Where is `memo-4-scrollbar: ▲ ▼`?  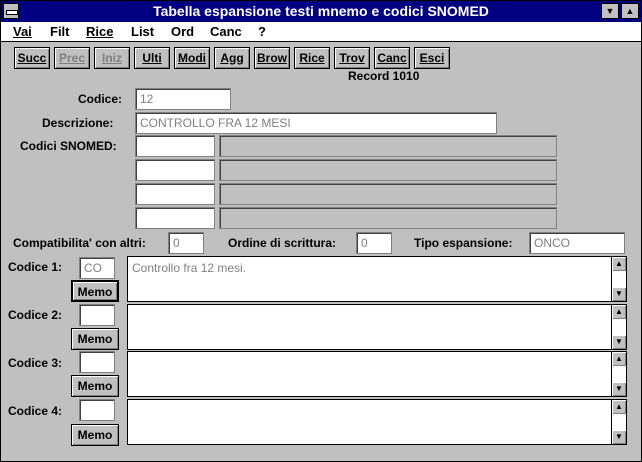 memo-4-scrollbar: ▲ ▼ is located at coordinates (618, 422).